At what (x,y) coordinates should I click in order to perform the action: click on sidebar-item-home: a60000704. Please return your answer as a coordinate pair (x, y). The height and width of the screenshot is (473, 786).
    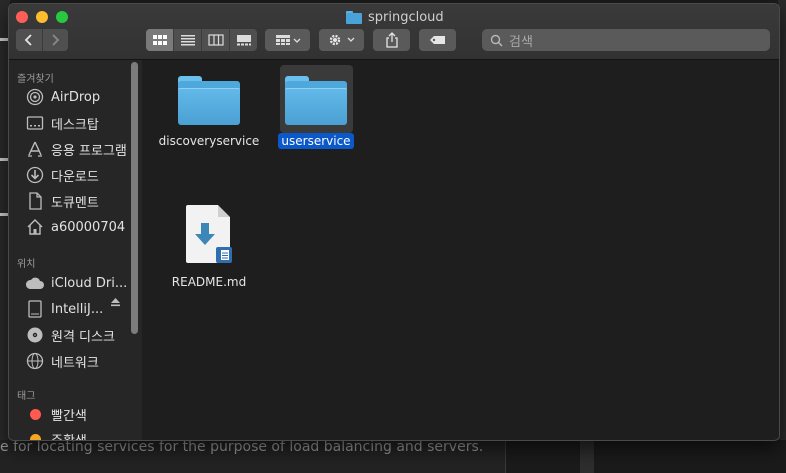
    Looking at the image, I should click on (69, 227).